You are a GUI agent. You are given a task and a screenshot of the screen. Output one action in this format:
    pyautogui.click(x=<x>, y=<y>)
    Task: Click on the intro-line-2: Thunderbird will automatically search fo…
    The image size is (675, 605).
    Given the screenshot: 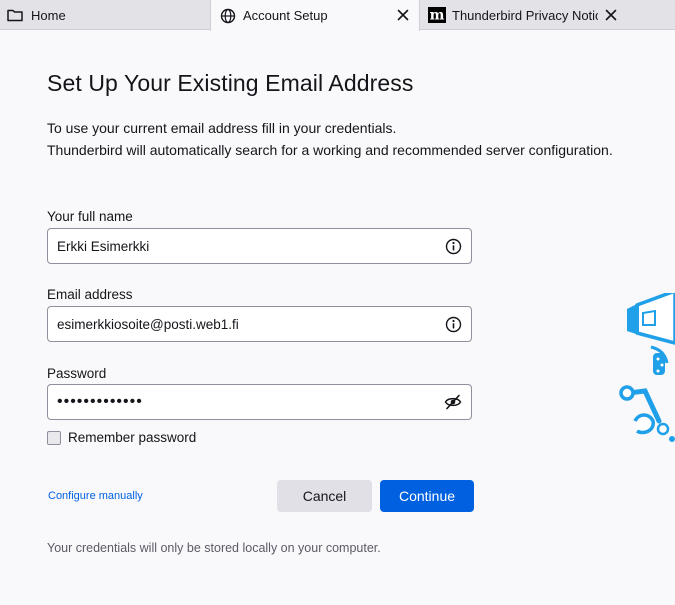 What is the action you would take?
    pyautogui.click(x=330, y=150)
    